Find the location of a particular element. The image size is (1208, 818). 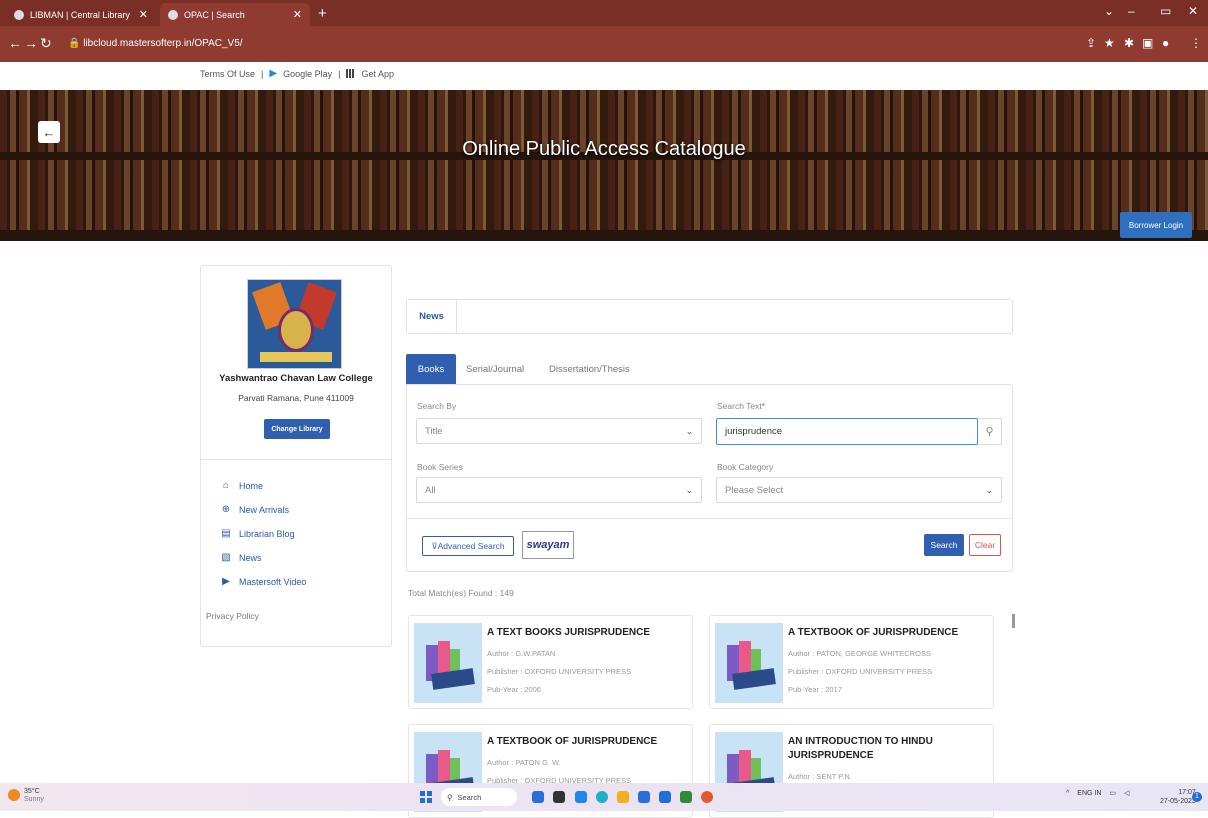

edge-icon is located at coordinates (602, 797).